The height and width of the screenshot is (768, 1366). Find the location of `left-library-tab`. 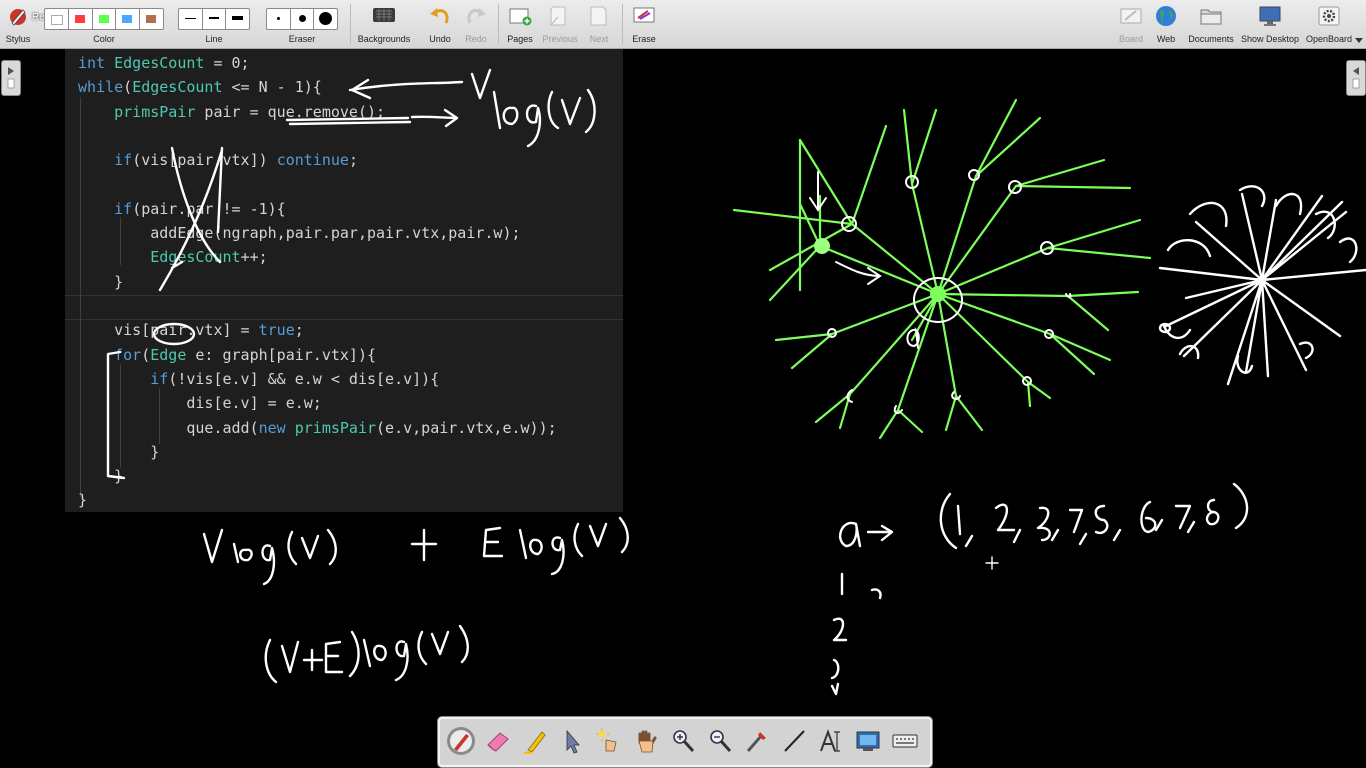

left-library-tab is located at coordinates (11, 78).